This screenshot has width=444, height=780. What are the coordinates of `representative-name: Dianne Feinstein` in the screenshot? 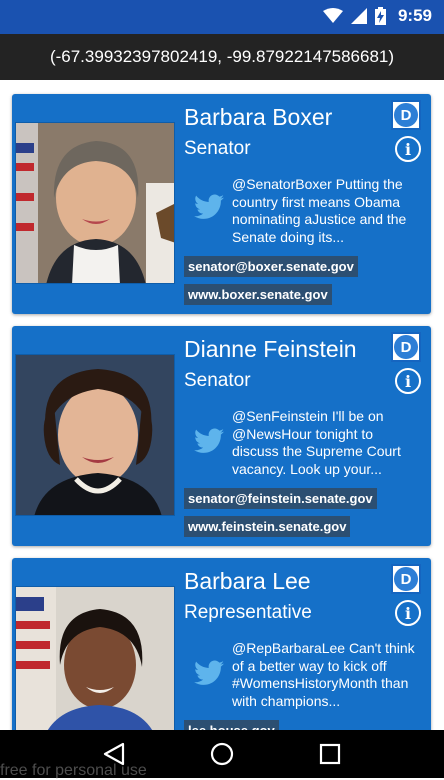 It's located at (270, 349).